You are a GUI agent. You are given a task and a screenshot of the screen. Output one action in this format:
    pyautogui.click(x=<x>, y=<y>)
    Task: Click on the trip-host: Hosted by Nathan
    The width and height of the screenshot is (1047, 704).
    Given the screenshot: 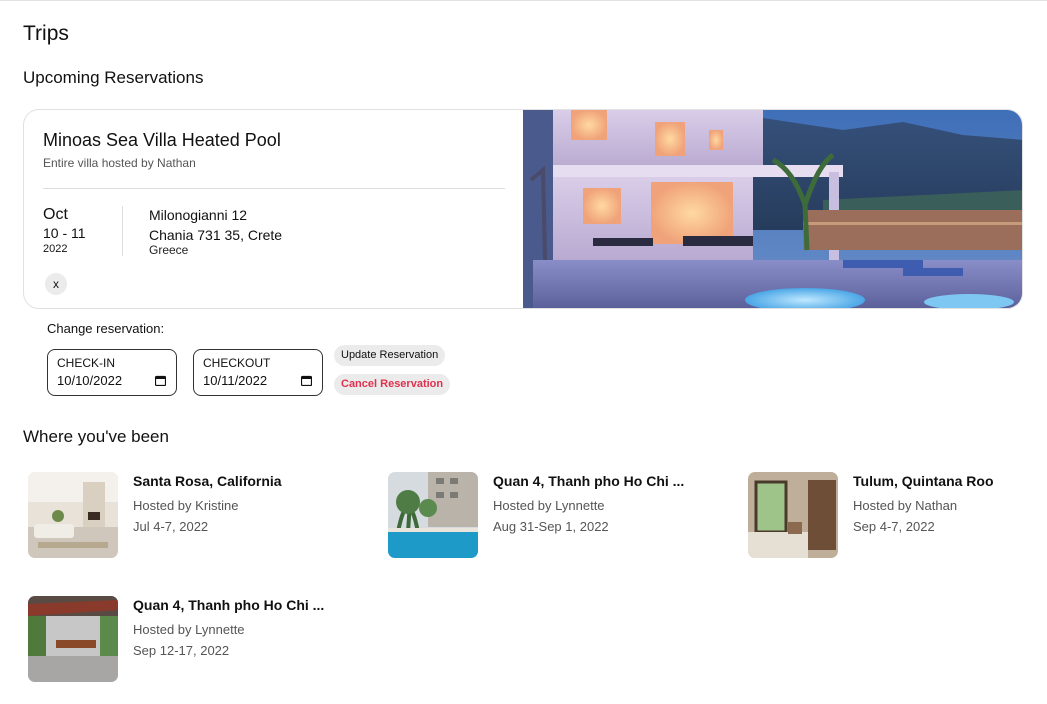 What is the action you would take?
    pyautogui.click(x=905, y=505)
    